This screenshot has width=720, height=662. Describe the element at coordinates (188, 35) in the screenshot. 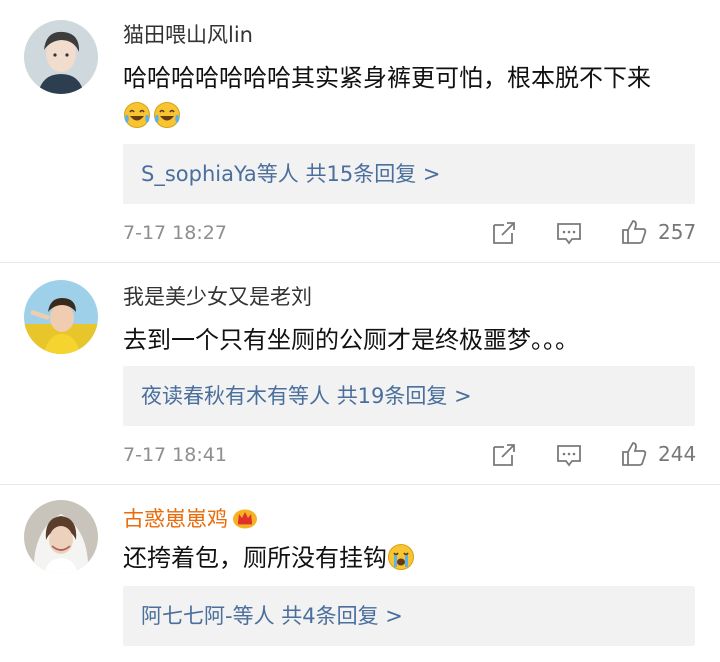

I see `username: 猫田喂山风lin` at that location.